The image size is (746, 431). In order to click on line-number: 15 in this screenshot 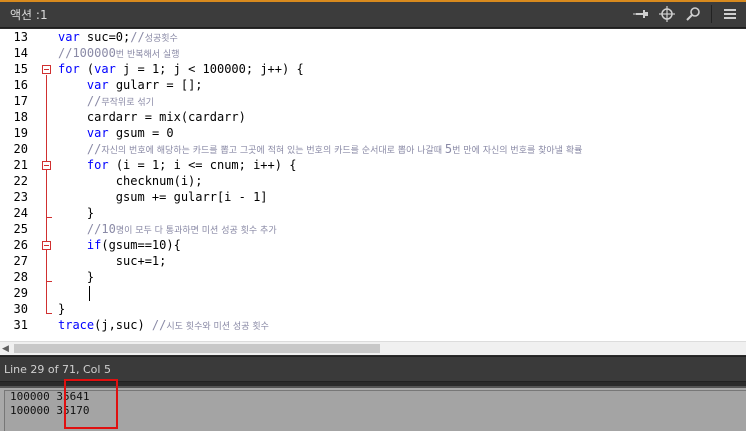, I will do `click(20, 69)`.